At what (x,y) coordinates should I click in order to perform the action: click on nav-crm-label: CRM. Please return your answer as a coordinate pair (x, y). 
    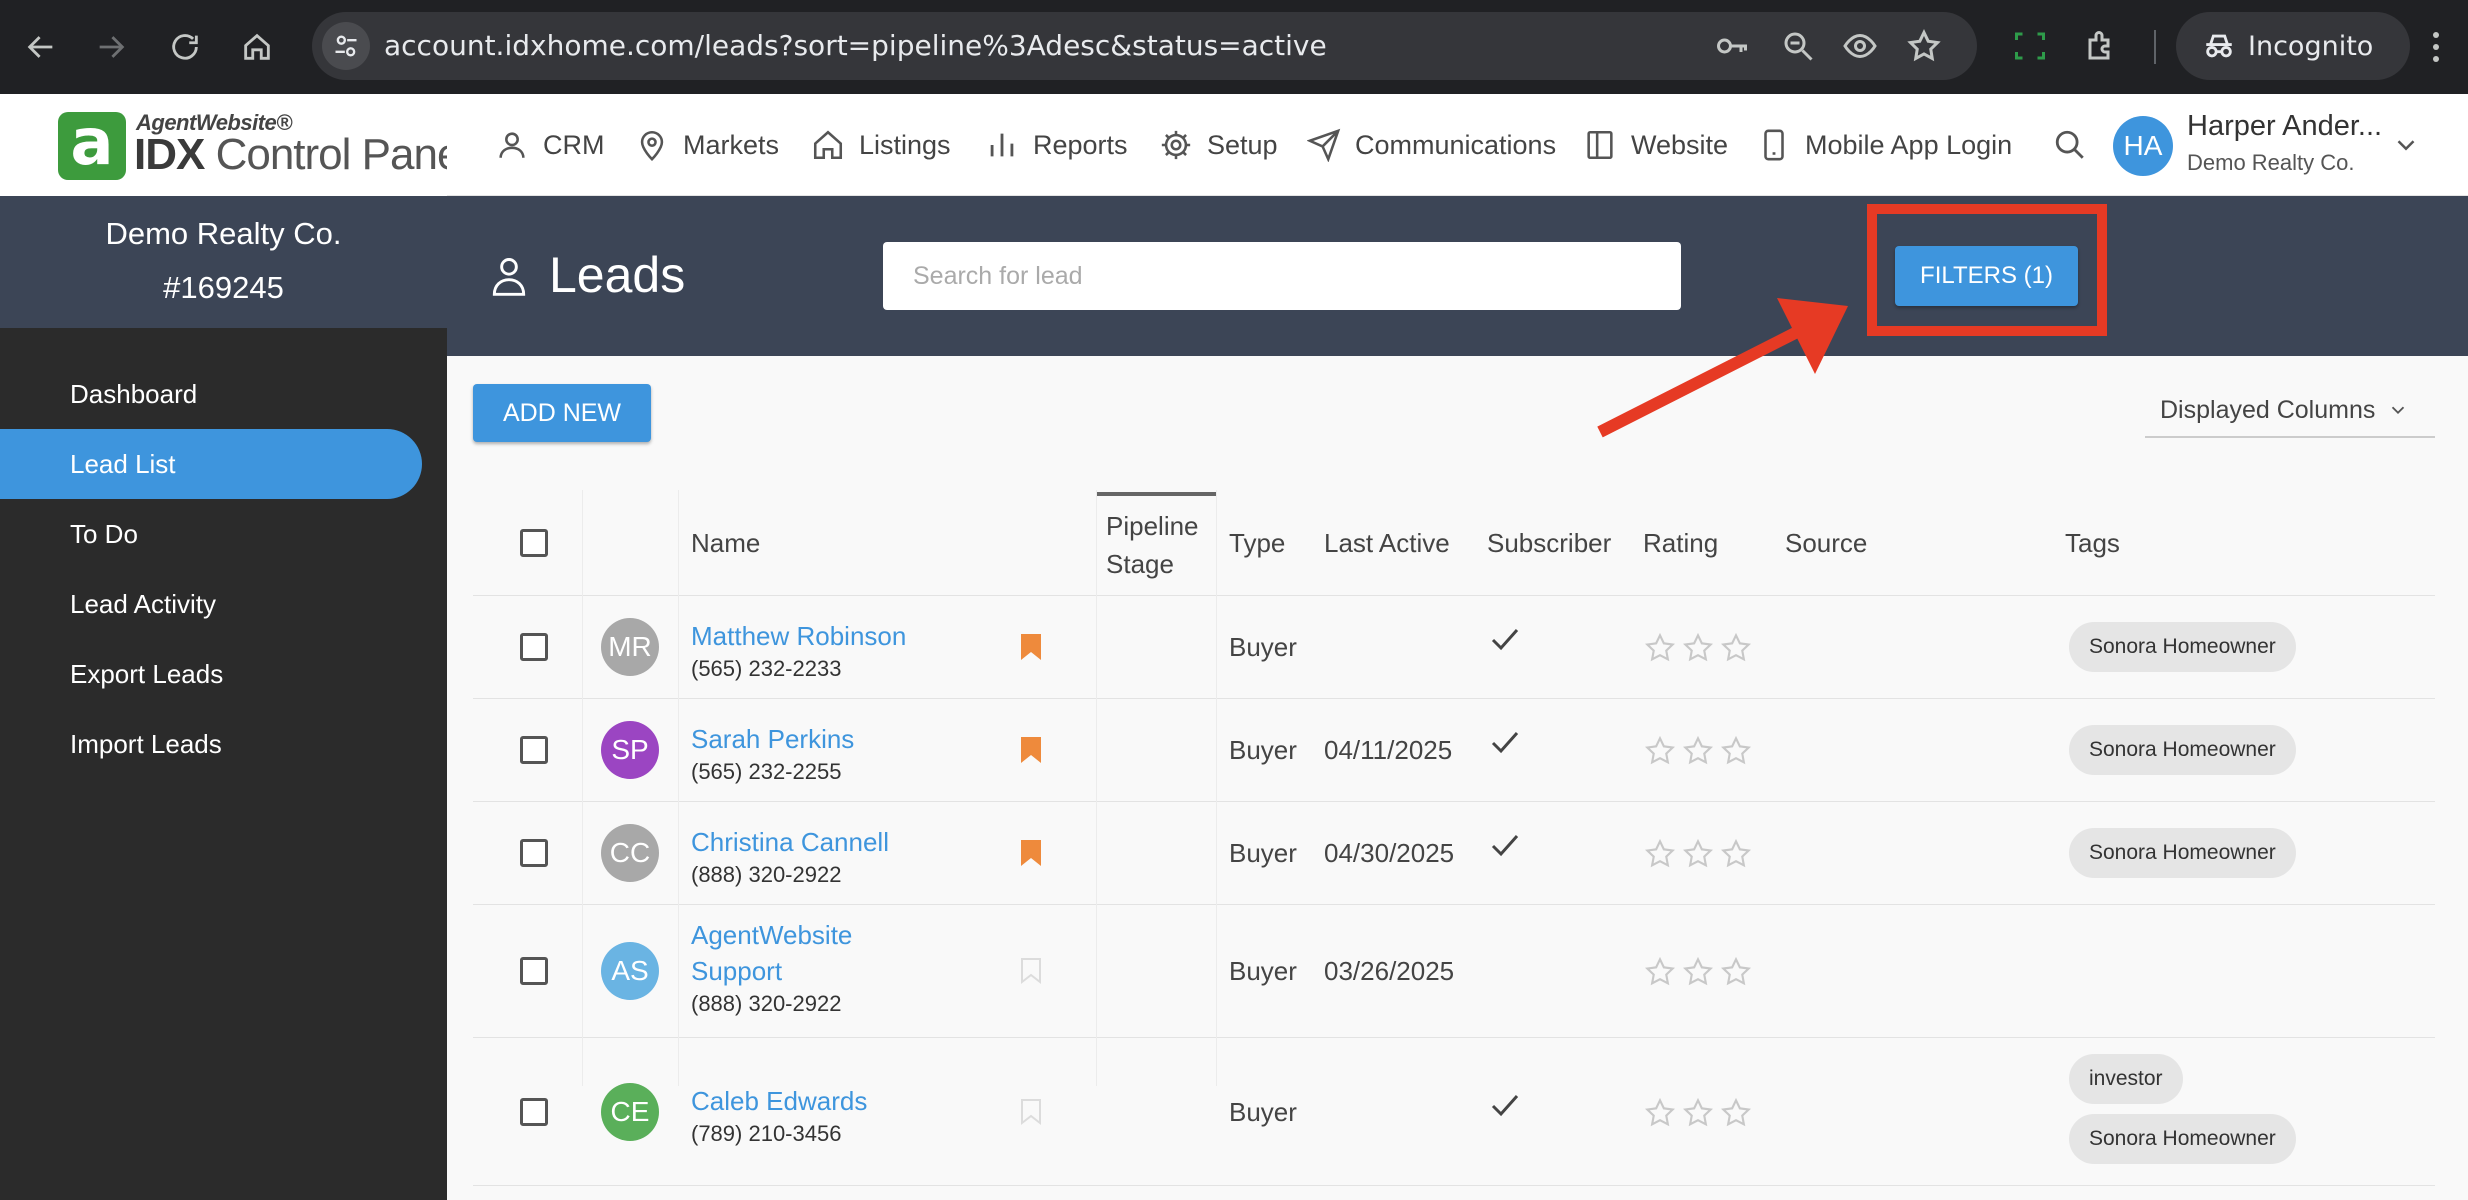
    Looking at the image, I should click on (574, 144).